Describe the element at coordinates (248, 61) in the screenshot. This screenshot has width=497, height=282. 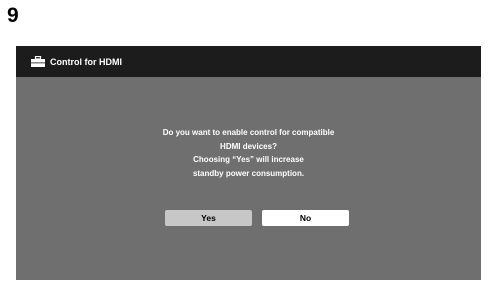
I see `title-bar: Control for HDMI` at that location.